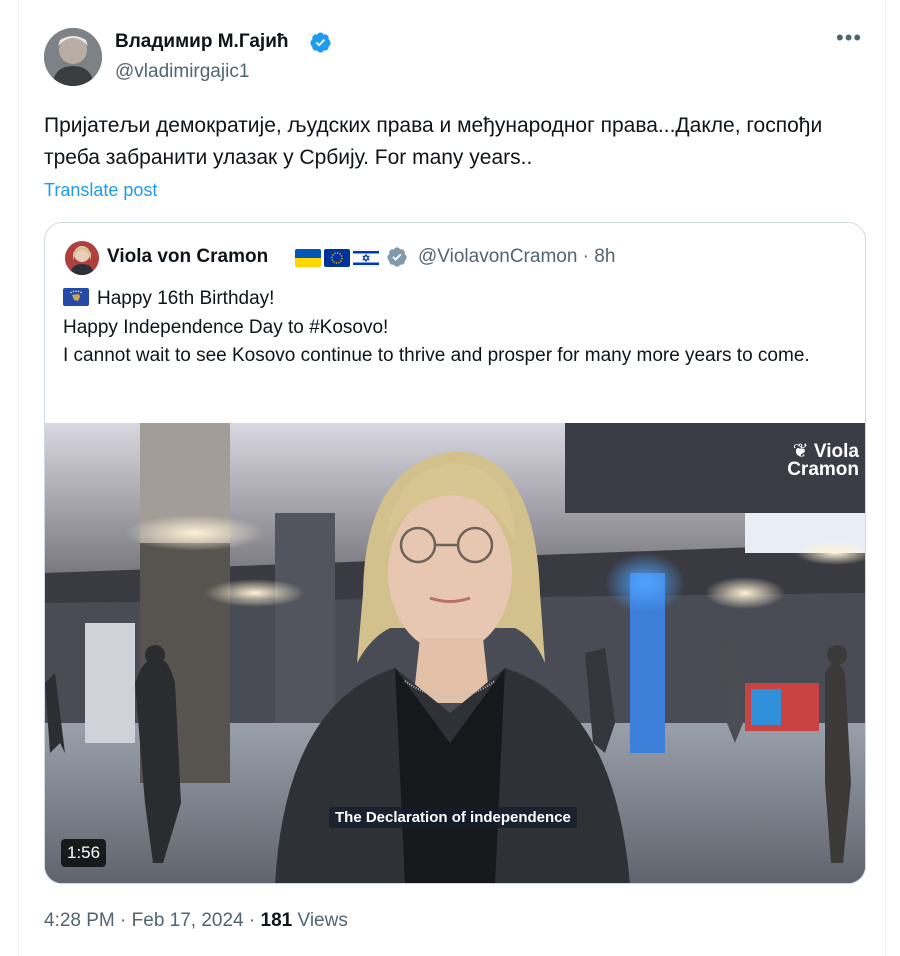 This screenshot has width=900, height=956. What do you see at coordinates (320, 920) in the screenshot?
I see `views-label: Views` at bounding box center [320, 920].